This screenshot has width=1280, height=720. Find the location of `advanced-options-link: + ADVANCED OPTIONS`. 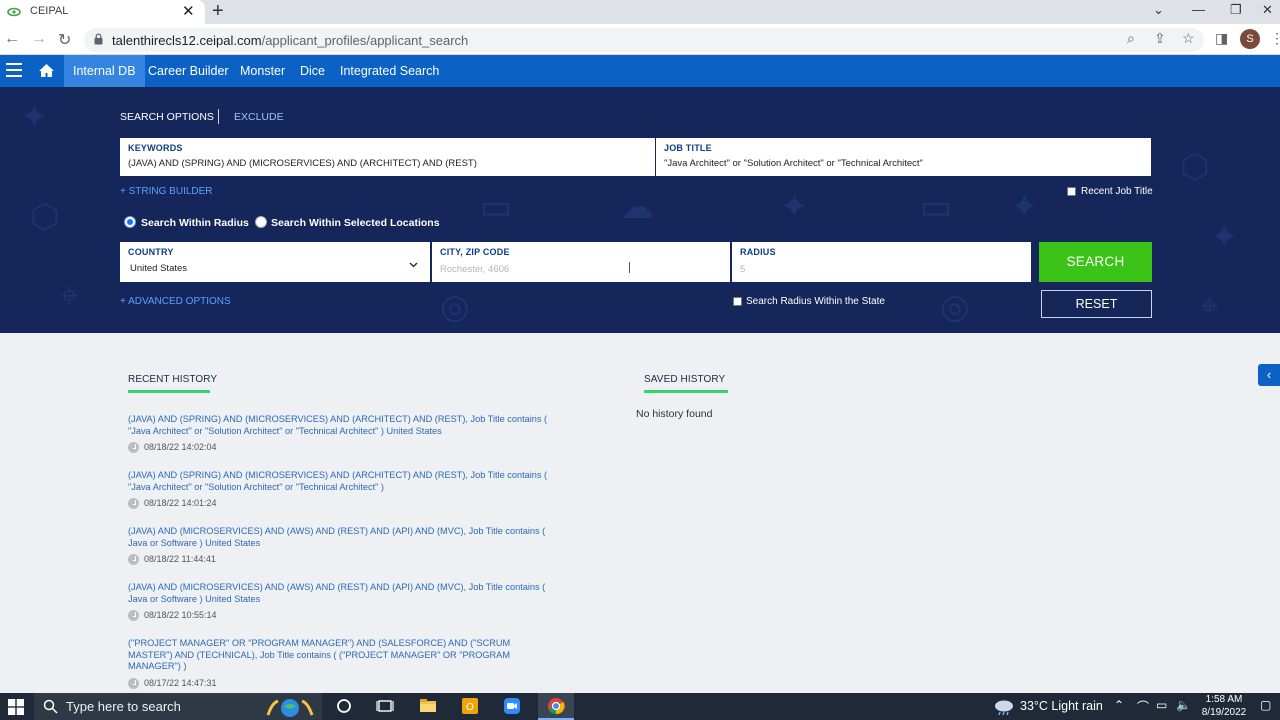

advanced-options-link: + ADVANCED OPTIONS is located at coordinates (175, 301).